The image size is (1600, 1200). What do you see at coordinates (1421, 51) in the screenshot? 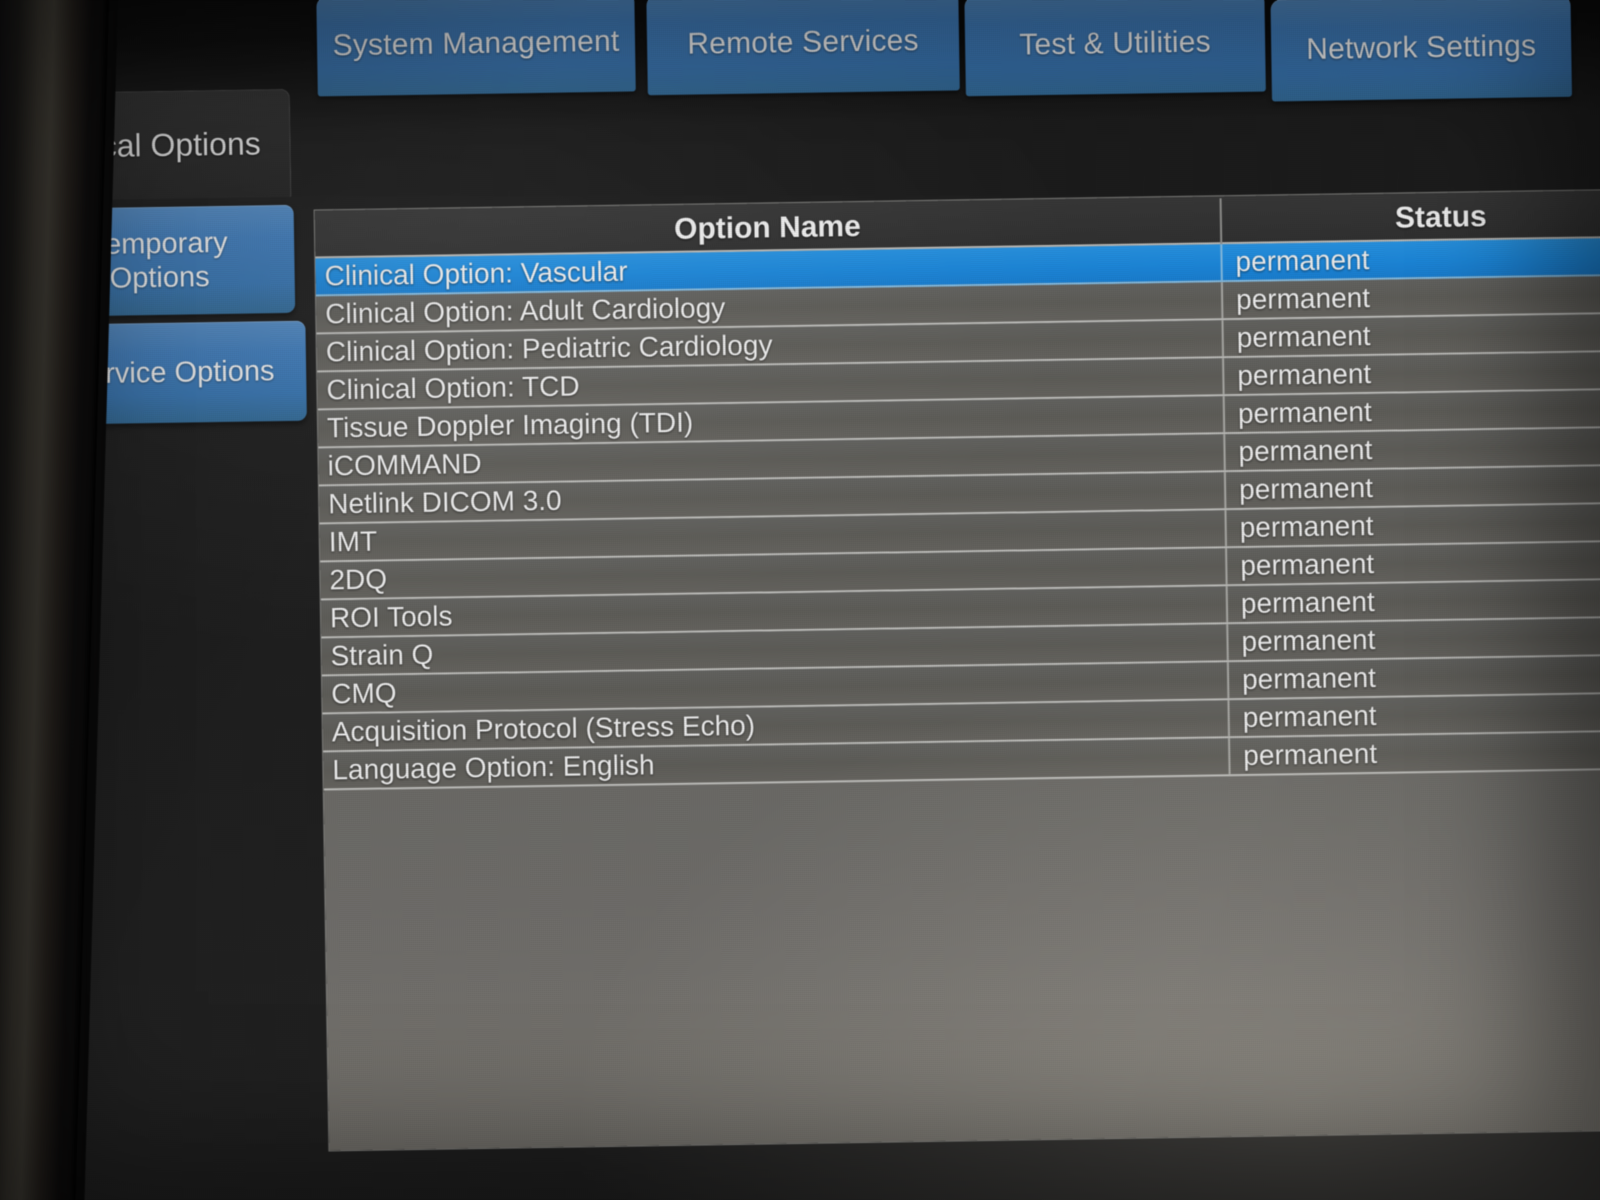
I see `tab-network-settings: Network Settings` at bounding box center [1421, 51].